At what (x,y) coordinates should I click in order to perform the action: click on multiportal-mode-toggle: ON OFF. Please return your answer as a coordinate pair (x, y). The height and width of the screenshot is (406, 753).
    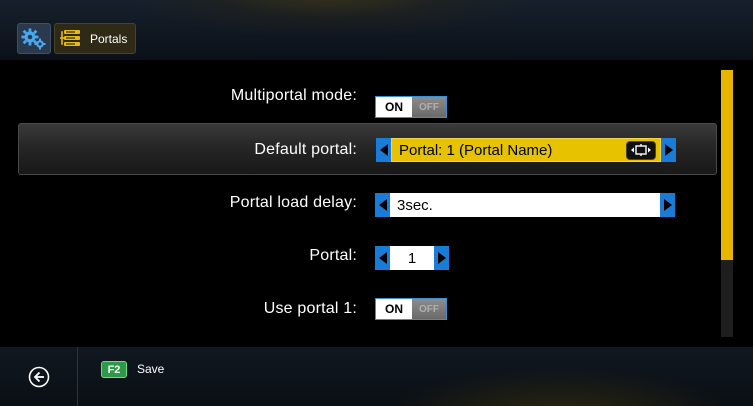
    Looking at the image, I should click on (411, 107).